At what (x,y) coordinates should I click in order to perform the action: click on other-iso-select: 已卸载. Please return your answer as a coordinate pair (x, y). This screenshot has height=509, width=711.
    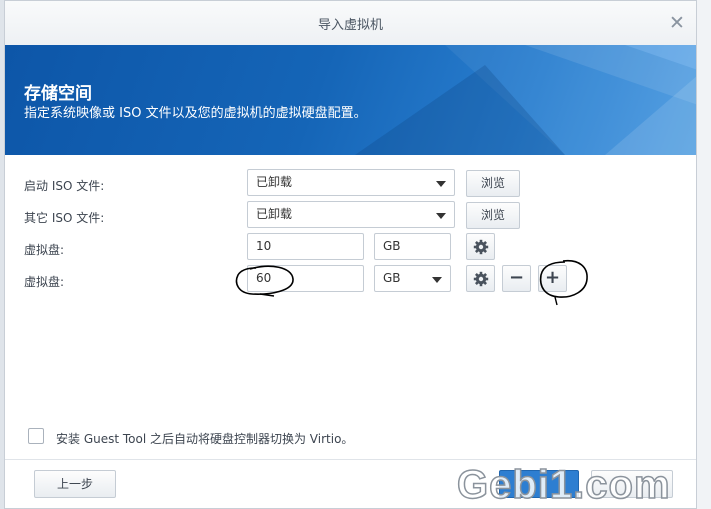
    Looking at the image, I should click on (351, 214).